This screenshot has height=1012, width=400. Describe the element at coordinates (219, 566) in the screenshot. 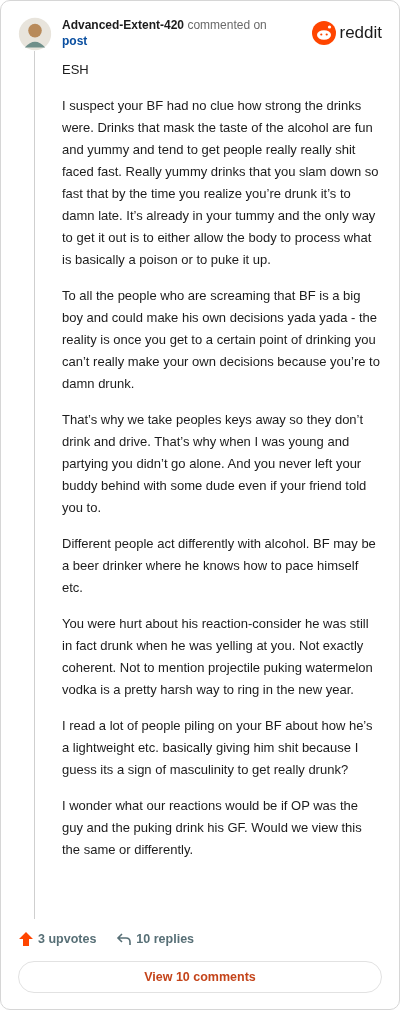

I see `comment-paragraph: Different people act differently with alcohol. BF may be a beer drinker where he knows how to pace himself etc.` at that location.